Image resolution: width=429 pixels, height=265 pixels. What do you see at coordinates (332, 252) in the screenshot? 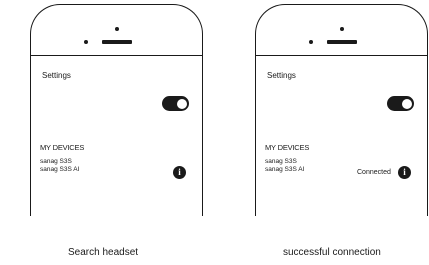
I see `caption-successful-connection: successful connection` at bounding box center [332, 252].